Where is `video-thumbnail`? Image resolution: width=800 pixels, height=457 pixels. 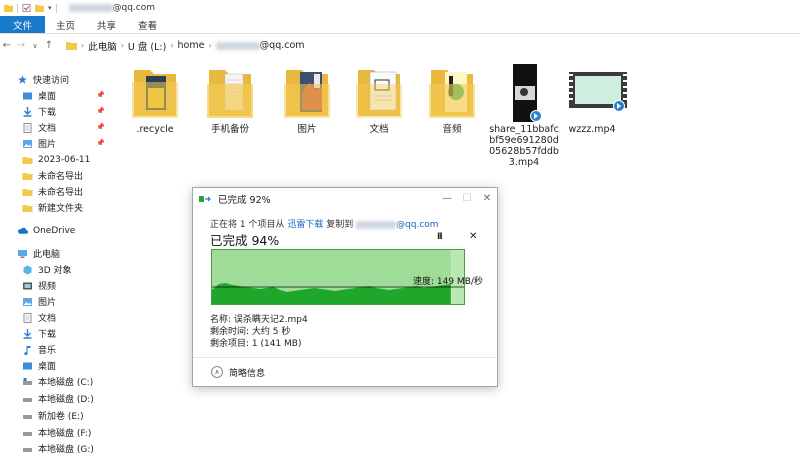 video-thumbnail is located at coordinates (597, 91).